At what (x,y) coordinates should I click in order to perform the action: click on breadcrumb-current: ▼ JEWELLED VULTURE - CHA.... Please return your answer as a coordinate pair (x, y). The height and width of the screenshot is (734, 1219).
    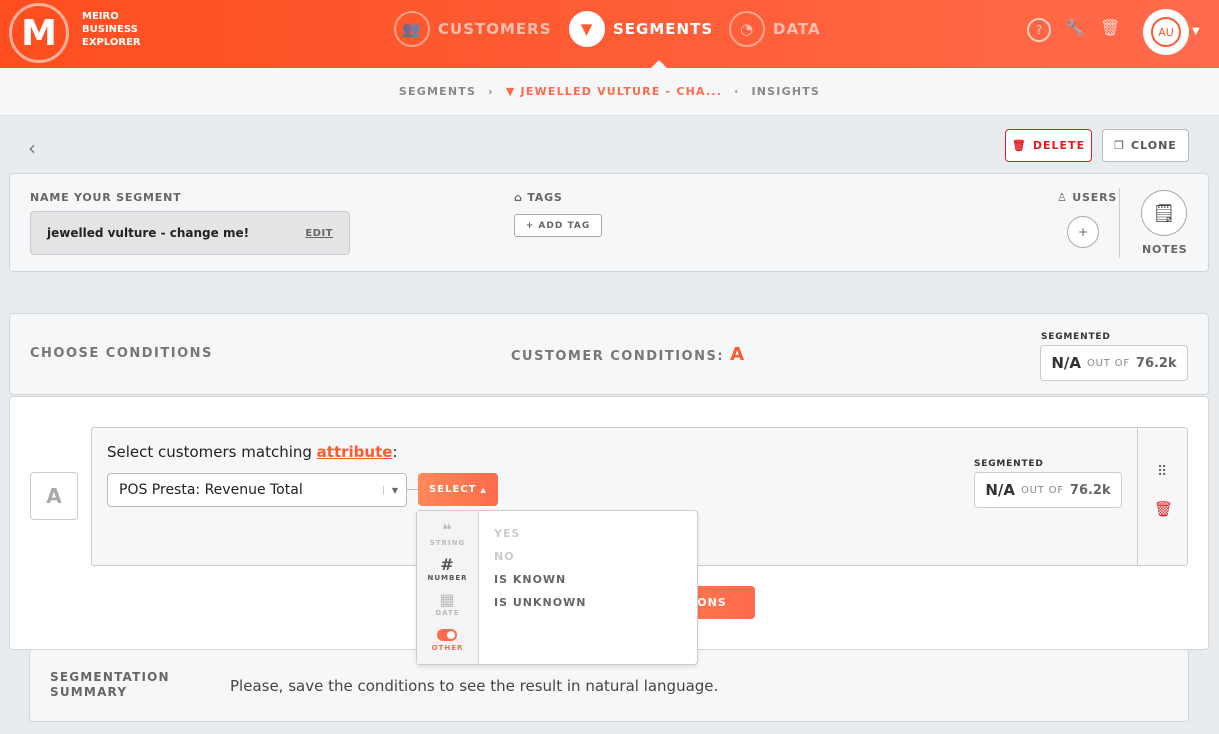
    Looking at the image, I should click on (614, 91).